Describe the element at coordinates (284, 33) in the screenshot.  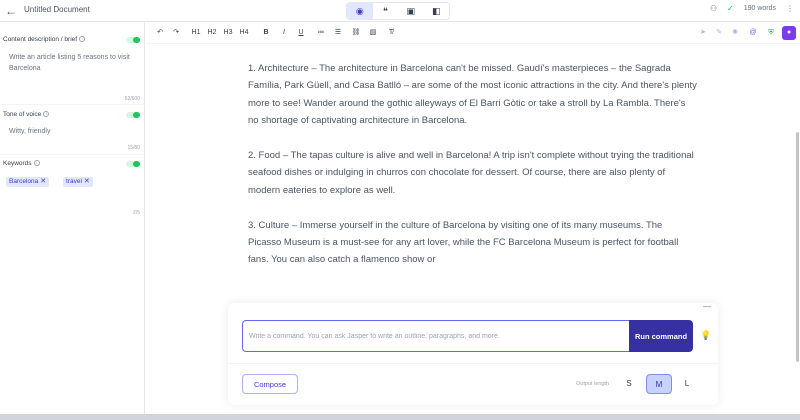
I see `italic-button: I` at that location.